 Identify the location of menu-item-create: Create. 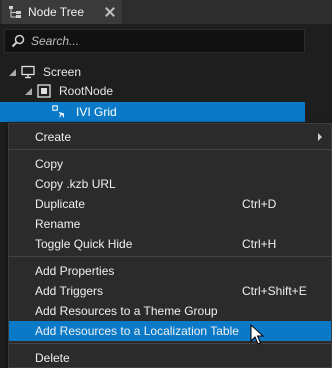
(170, 137).